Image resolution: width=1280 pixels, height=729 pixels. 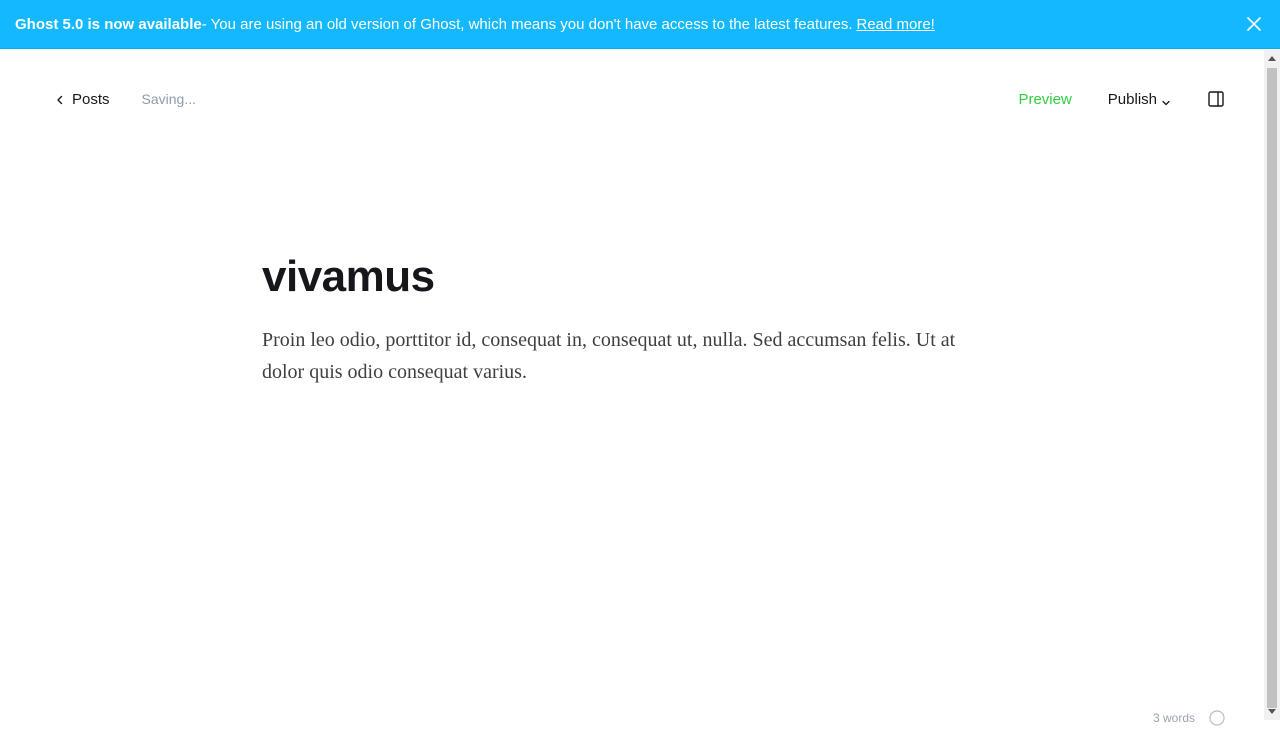 I want to click on chevron-down-icon, so click(x=1166, y=100).